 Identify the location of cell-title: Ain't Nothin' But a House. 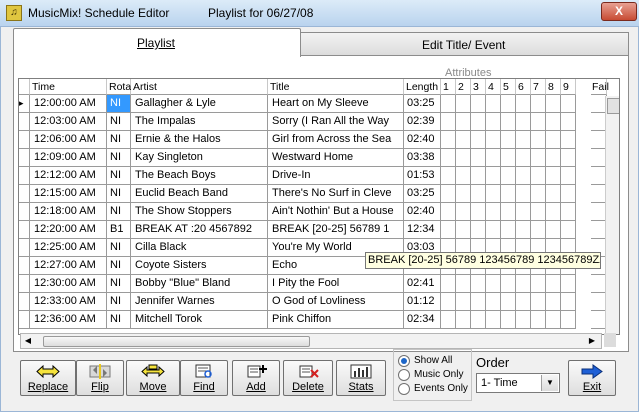
(336, 212).